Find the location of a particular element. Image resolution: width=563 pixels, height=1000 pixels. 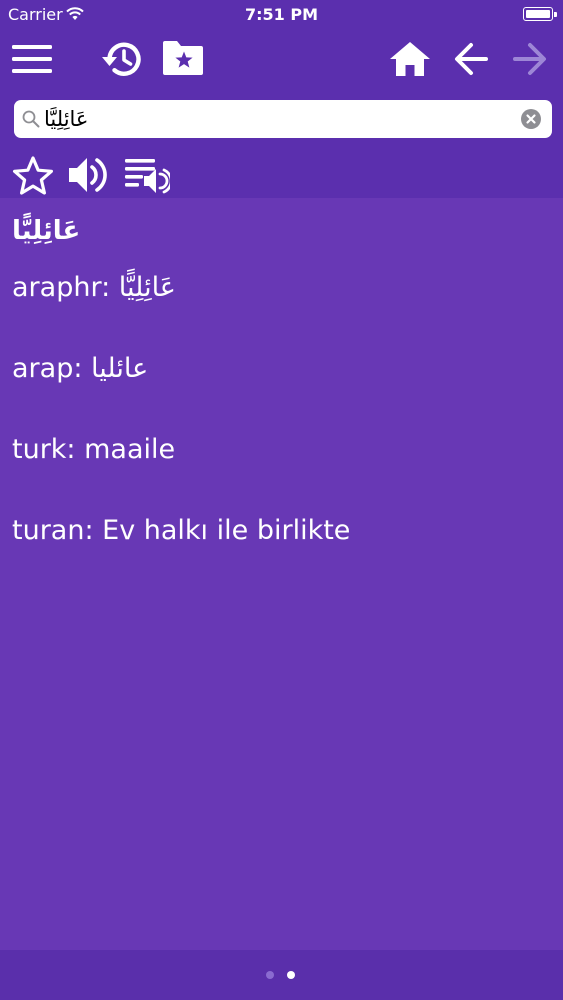

status-bar: Carrier 7:51 PM is located at coordinates (281, 15).